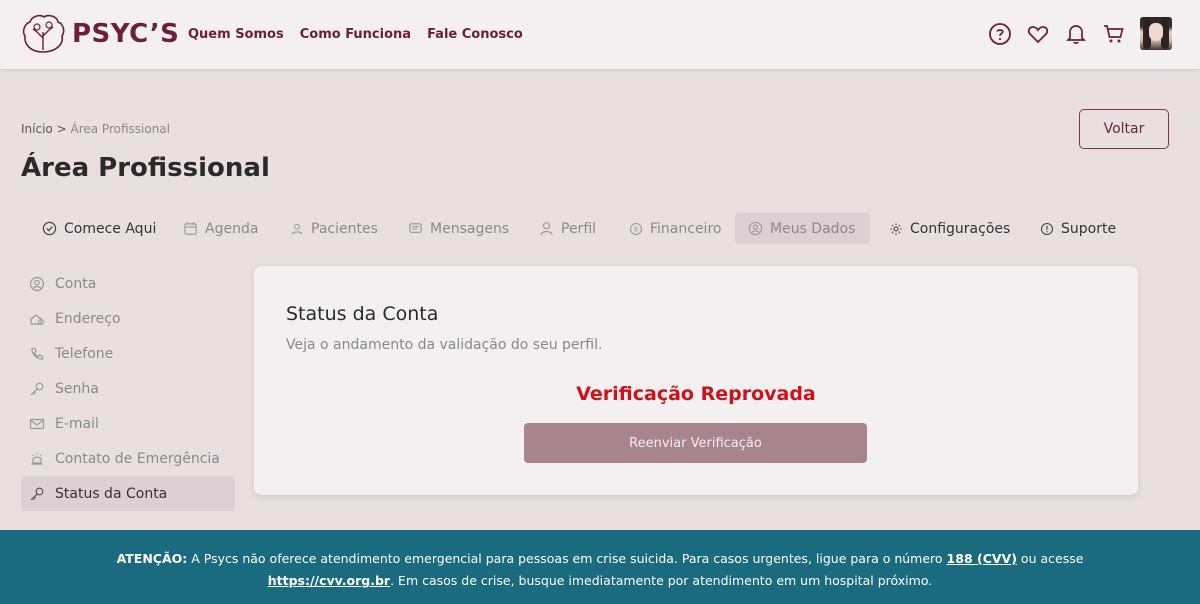 The width and height of the screenshot is (1200, 604). I want to click on side-item-label: Senha, so click(77, 388).